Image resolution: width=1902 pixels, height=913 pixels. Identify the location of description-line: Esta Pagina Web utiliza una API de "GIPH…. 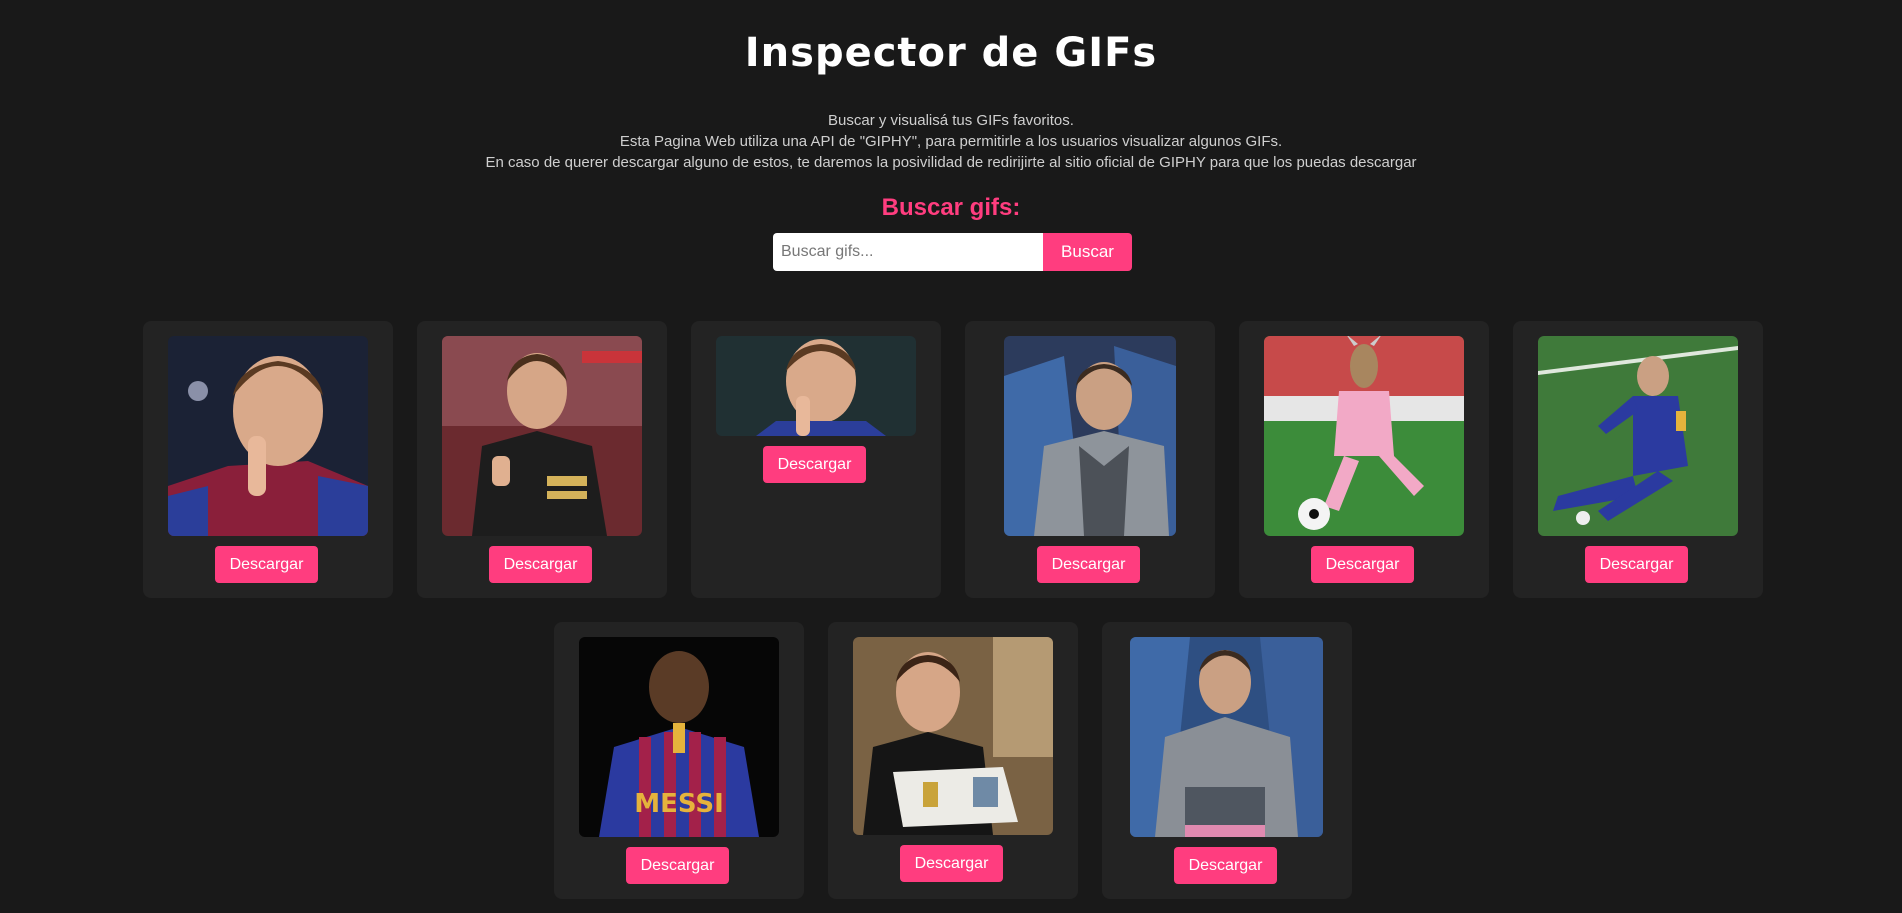
(951, 141).